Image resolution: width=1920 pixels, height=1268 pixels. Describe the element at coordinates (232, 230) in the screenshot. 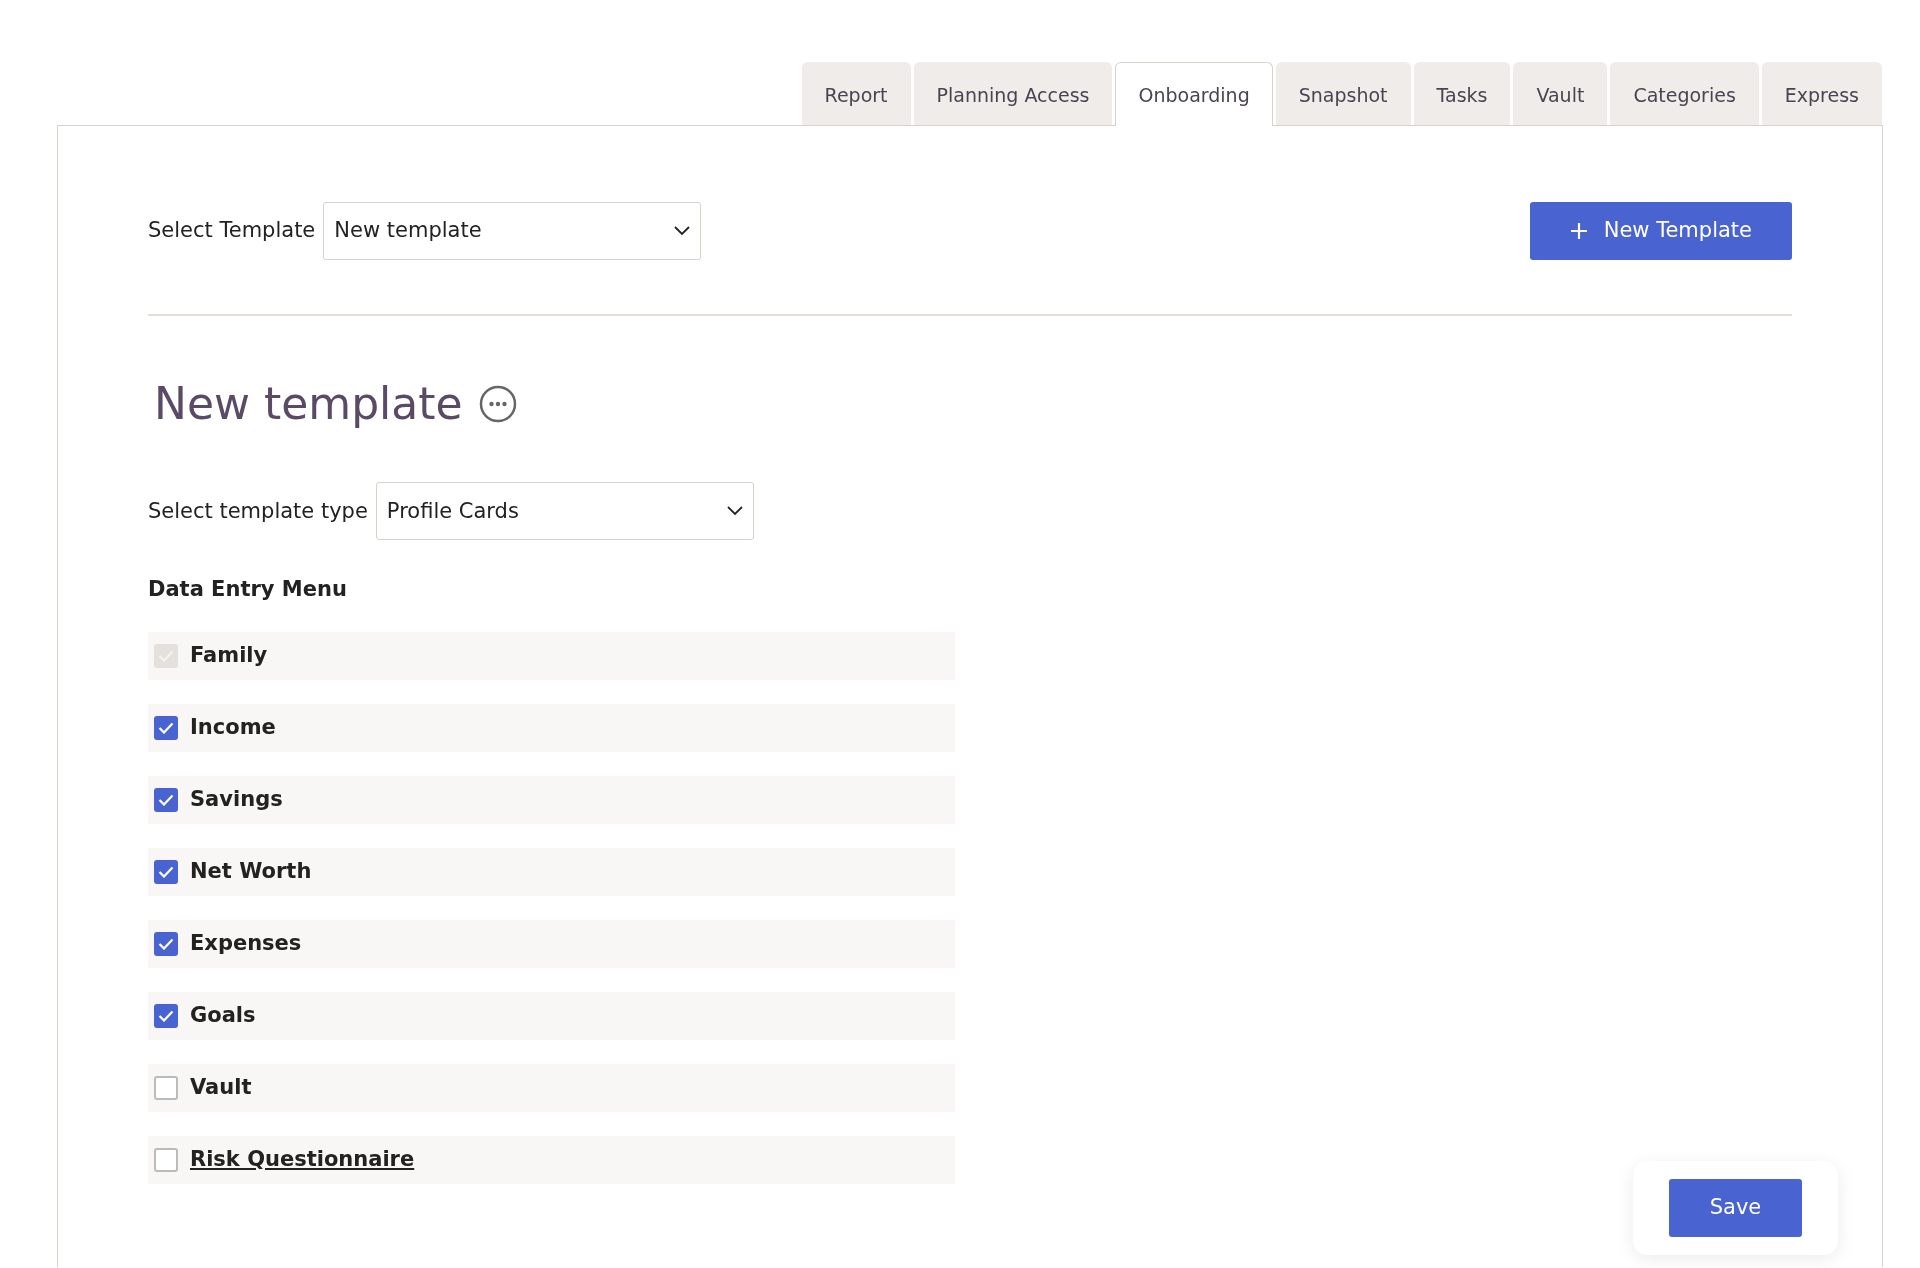

I see `select-template-label: Select Template` at that location.